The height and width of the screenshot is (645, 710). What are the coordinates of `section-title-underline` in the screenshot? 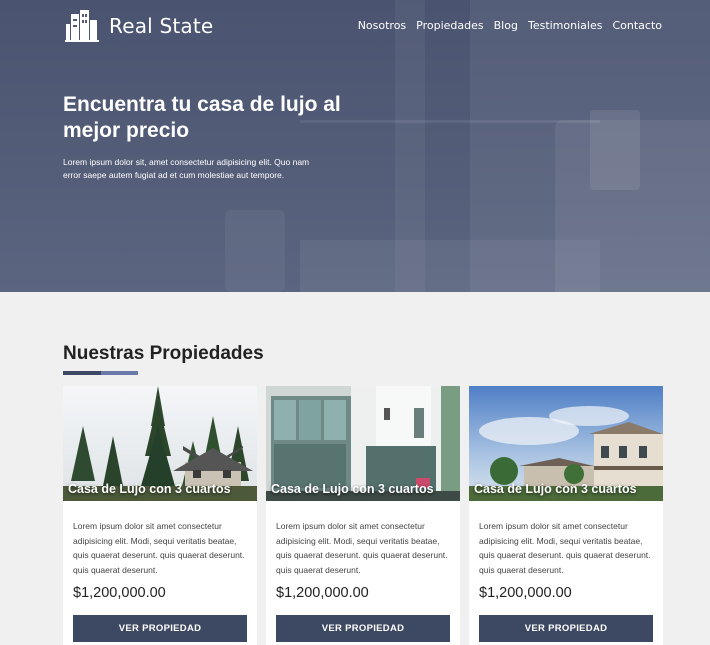 It's located at (100, 373).